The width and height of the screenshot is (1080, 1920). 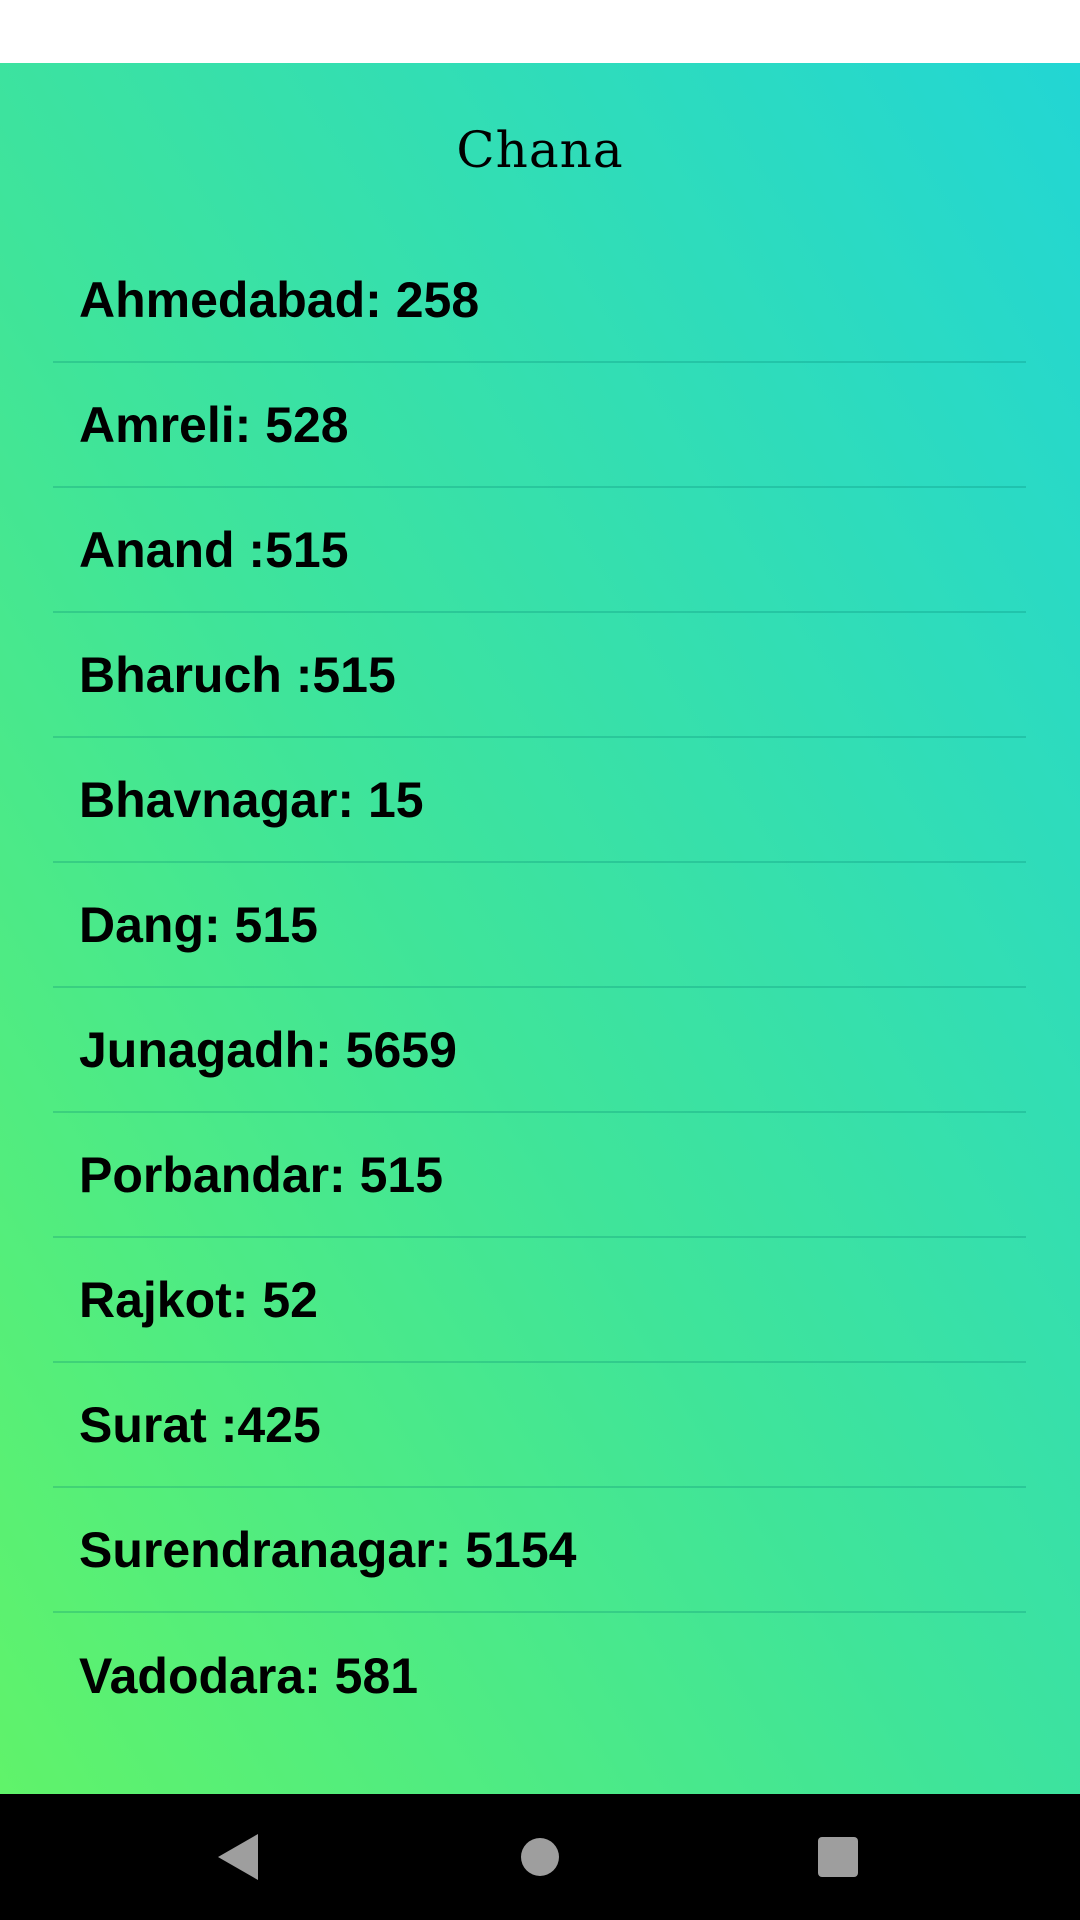 I want to click on recents-button, so click(x=838, y=1857).